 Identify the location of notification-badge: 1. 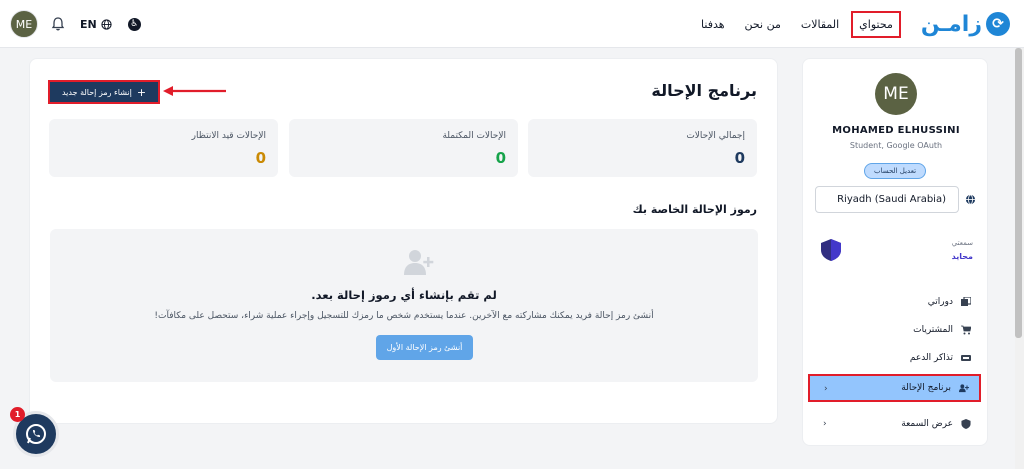
(17, 414).